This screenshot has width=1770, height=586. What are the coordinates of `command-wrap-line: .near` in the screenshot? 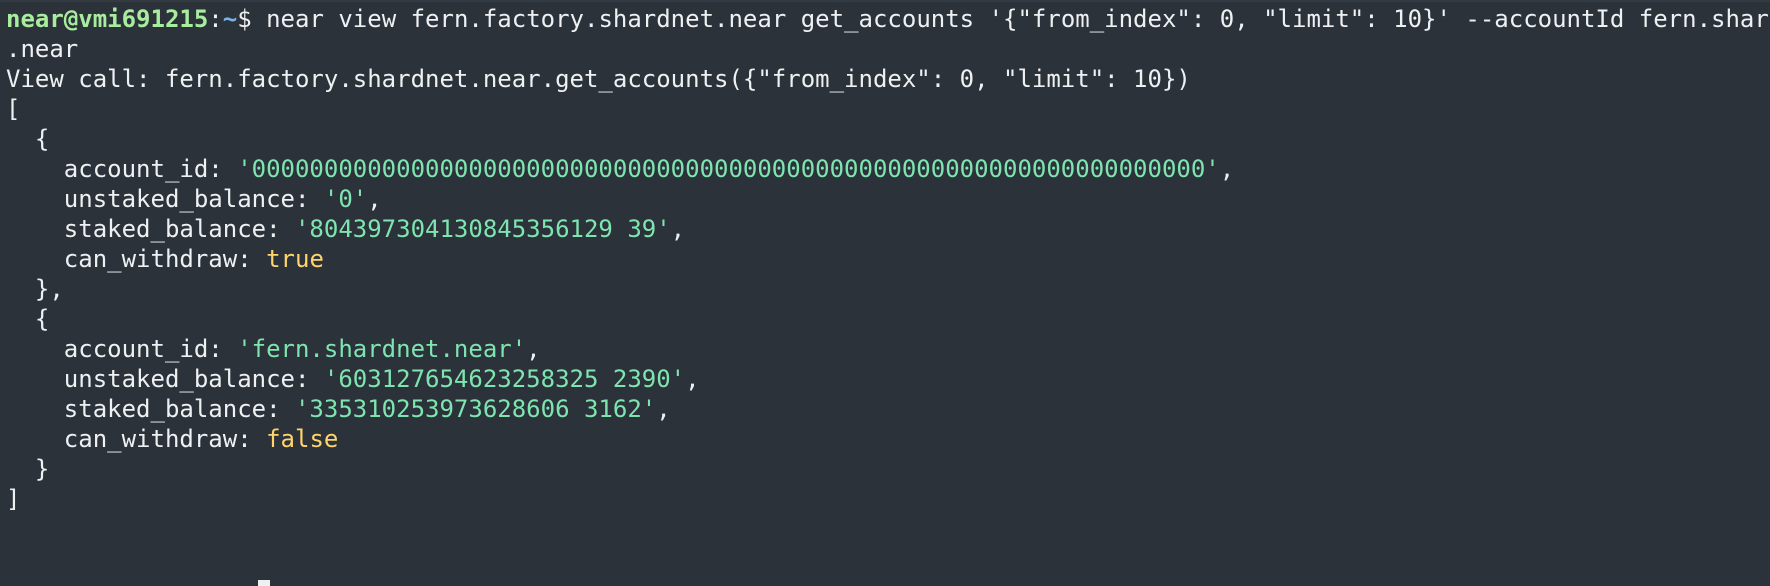 It's located at (42, 49).